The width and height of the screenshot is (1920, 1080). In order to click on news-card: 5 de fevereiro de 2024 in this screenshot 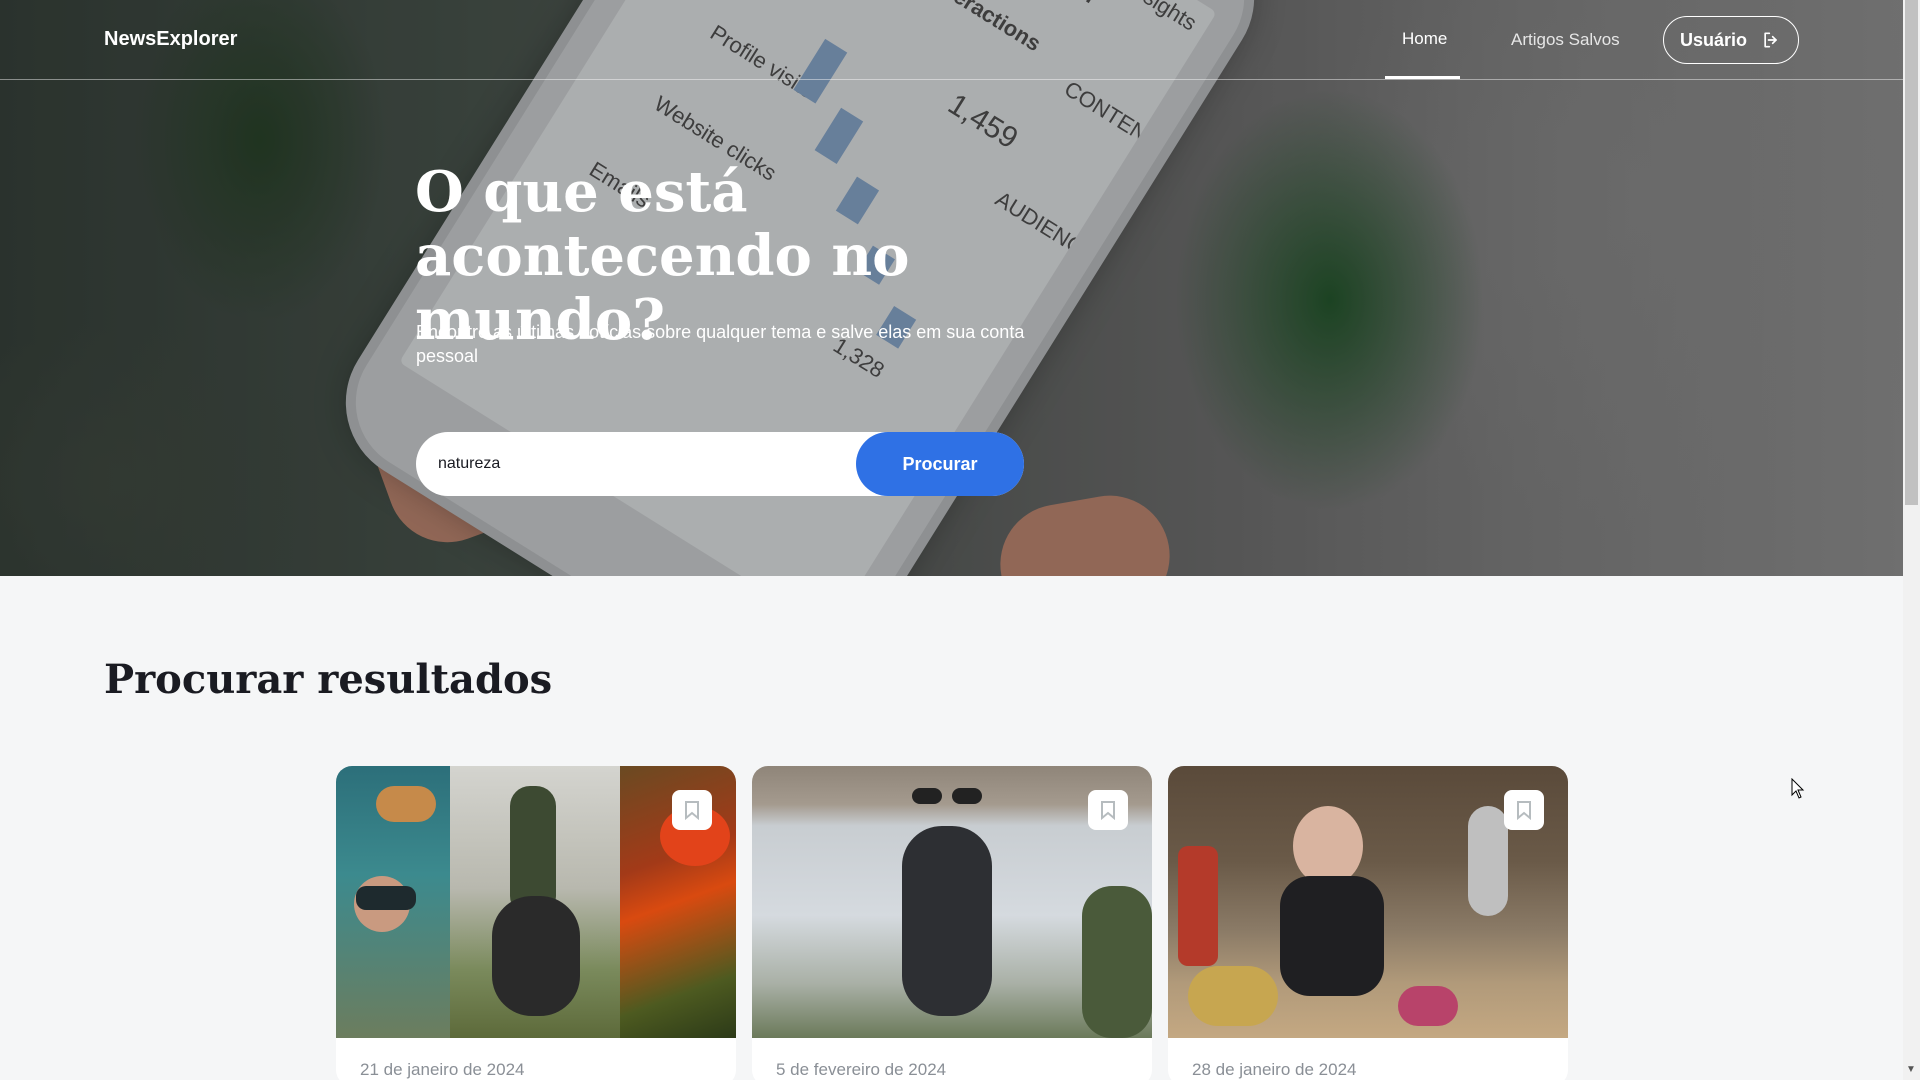, I will do `click(952, 923)`.